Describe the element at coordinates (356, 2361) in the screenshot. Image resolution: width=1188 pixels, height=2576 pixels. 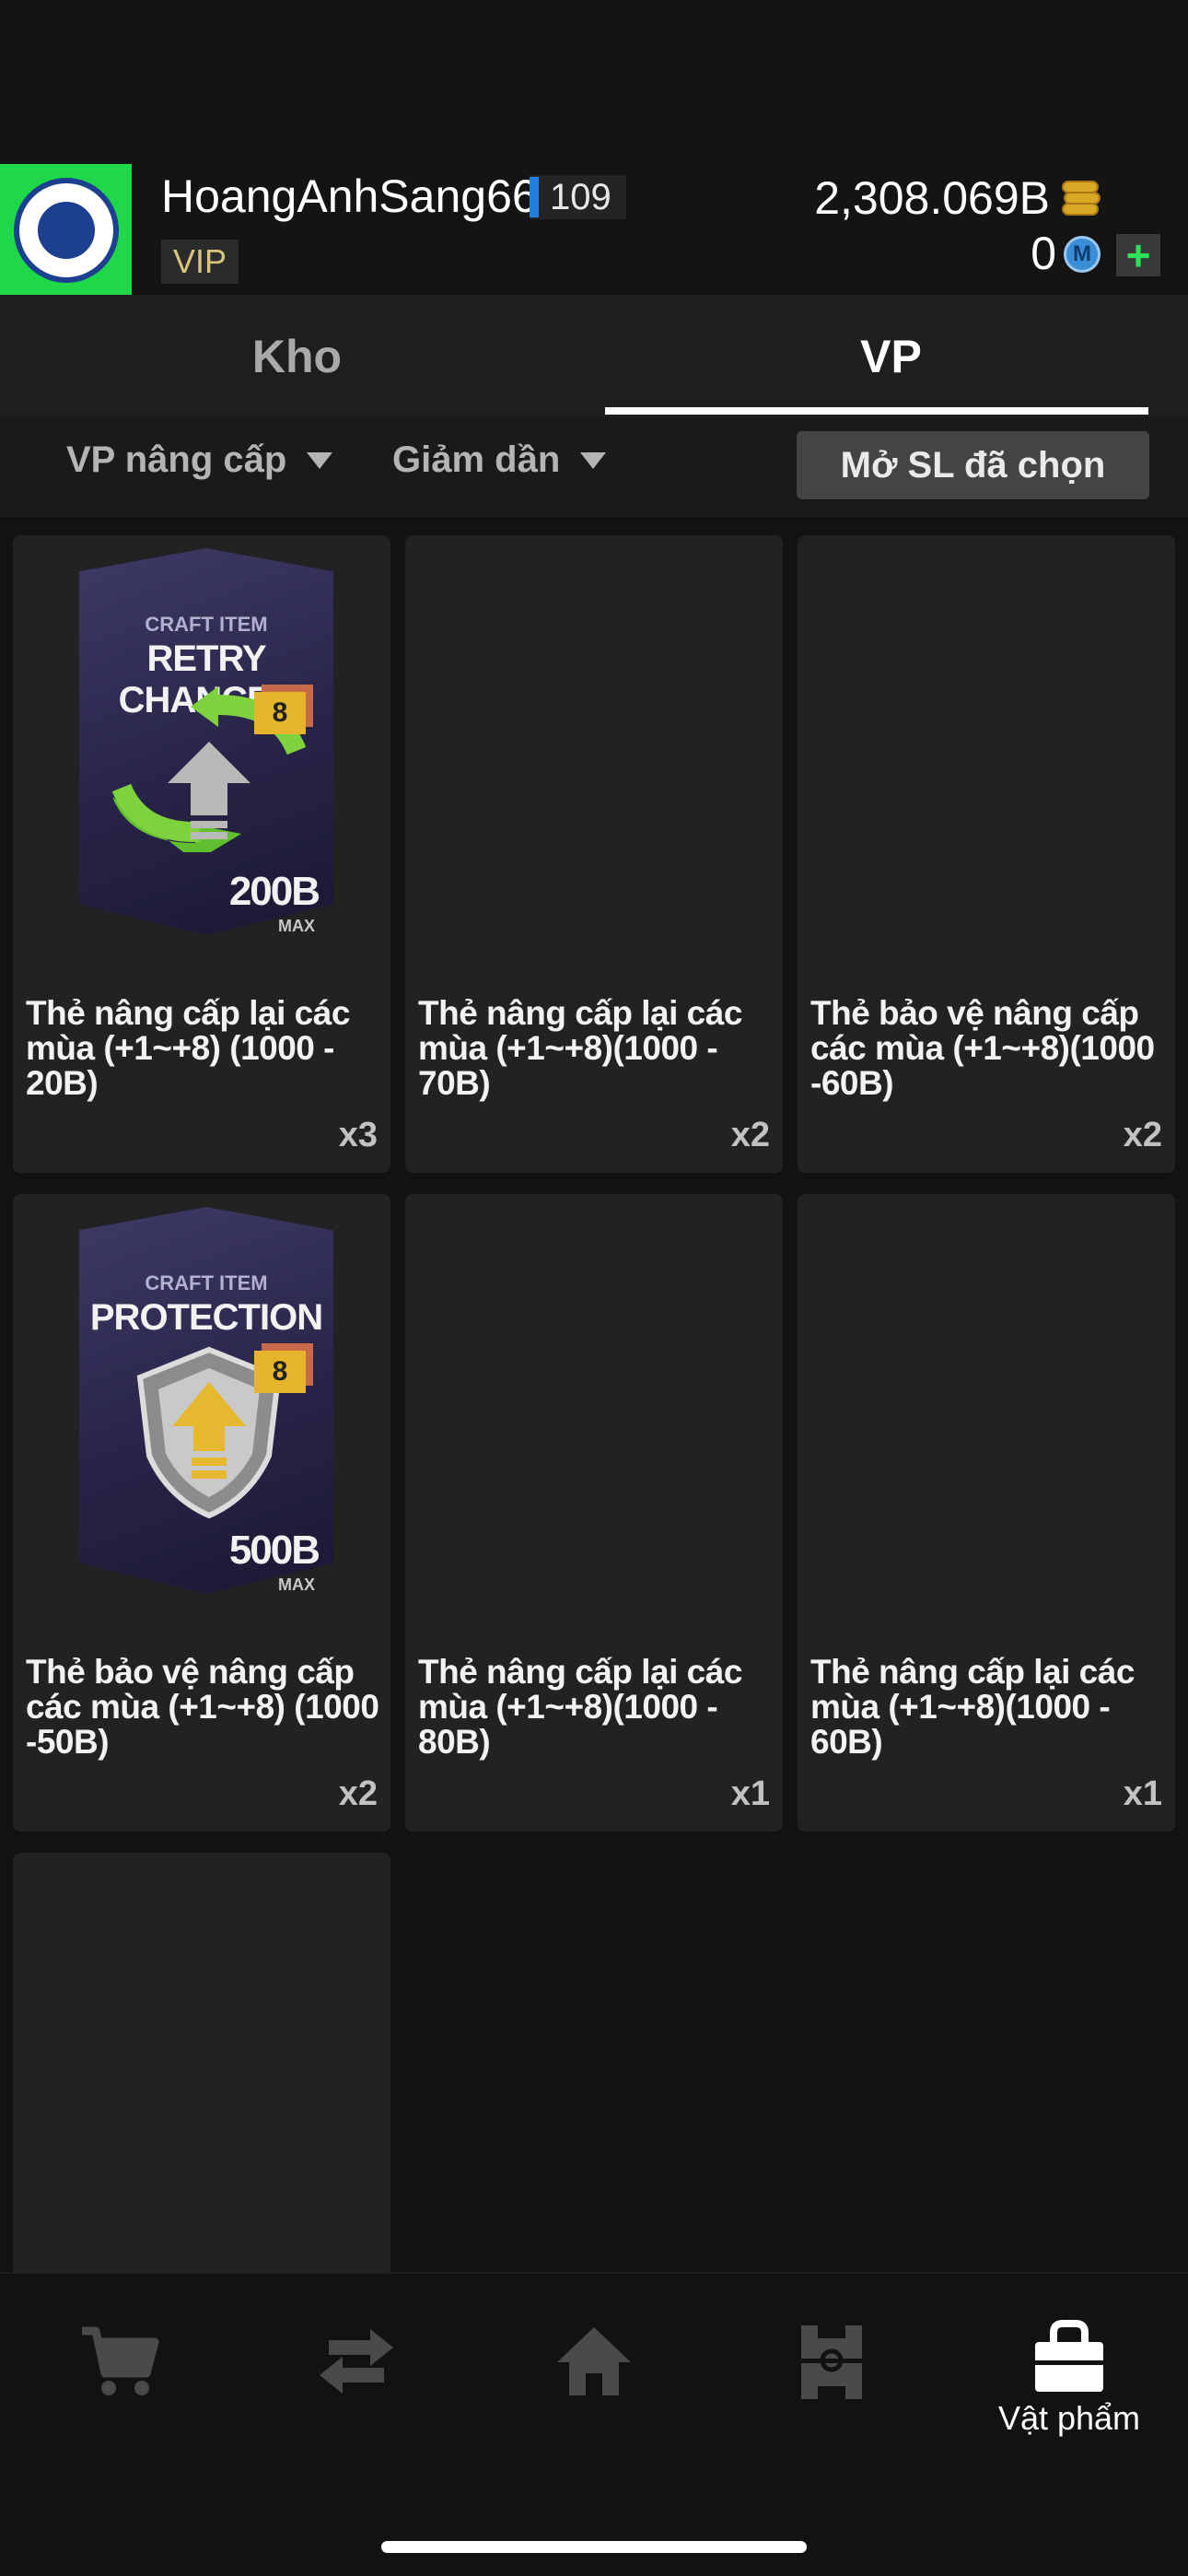
I see `transfer-icon` at that location.